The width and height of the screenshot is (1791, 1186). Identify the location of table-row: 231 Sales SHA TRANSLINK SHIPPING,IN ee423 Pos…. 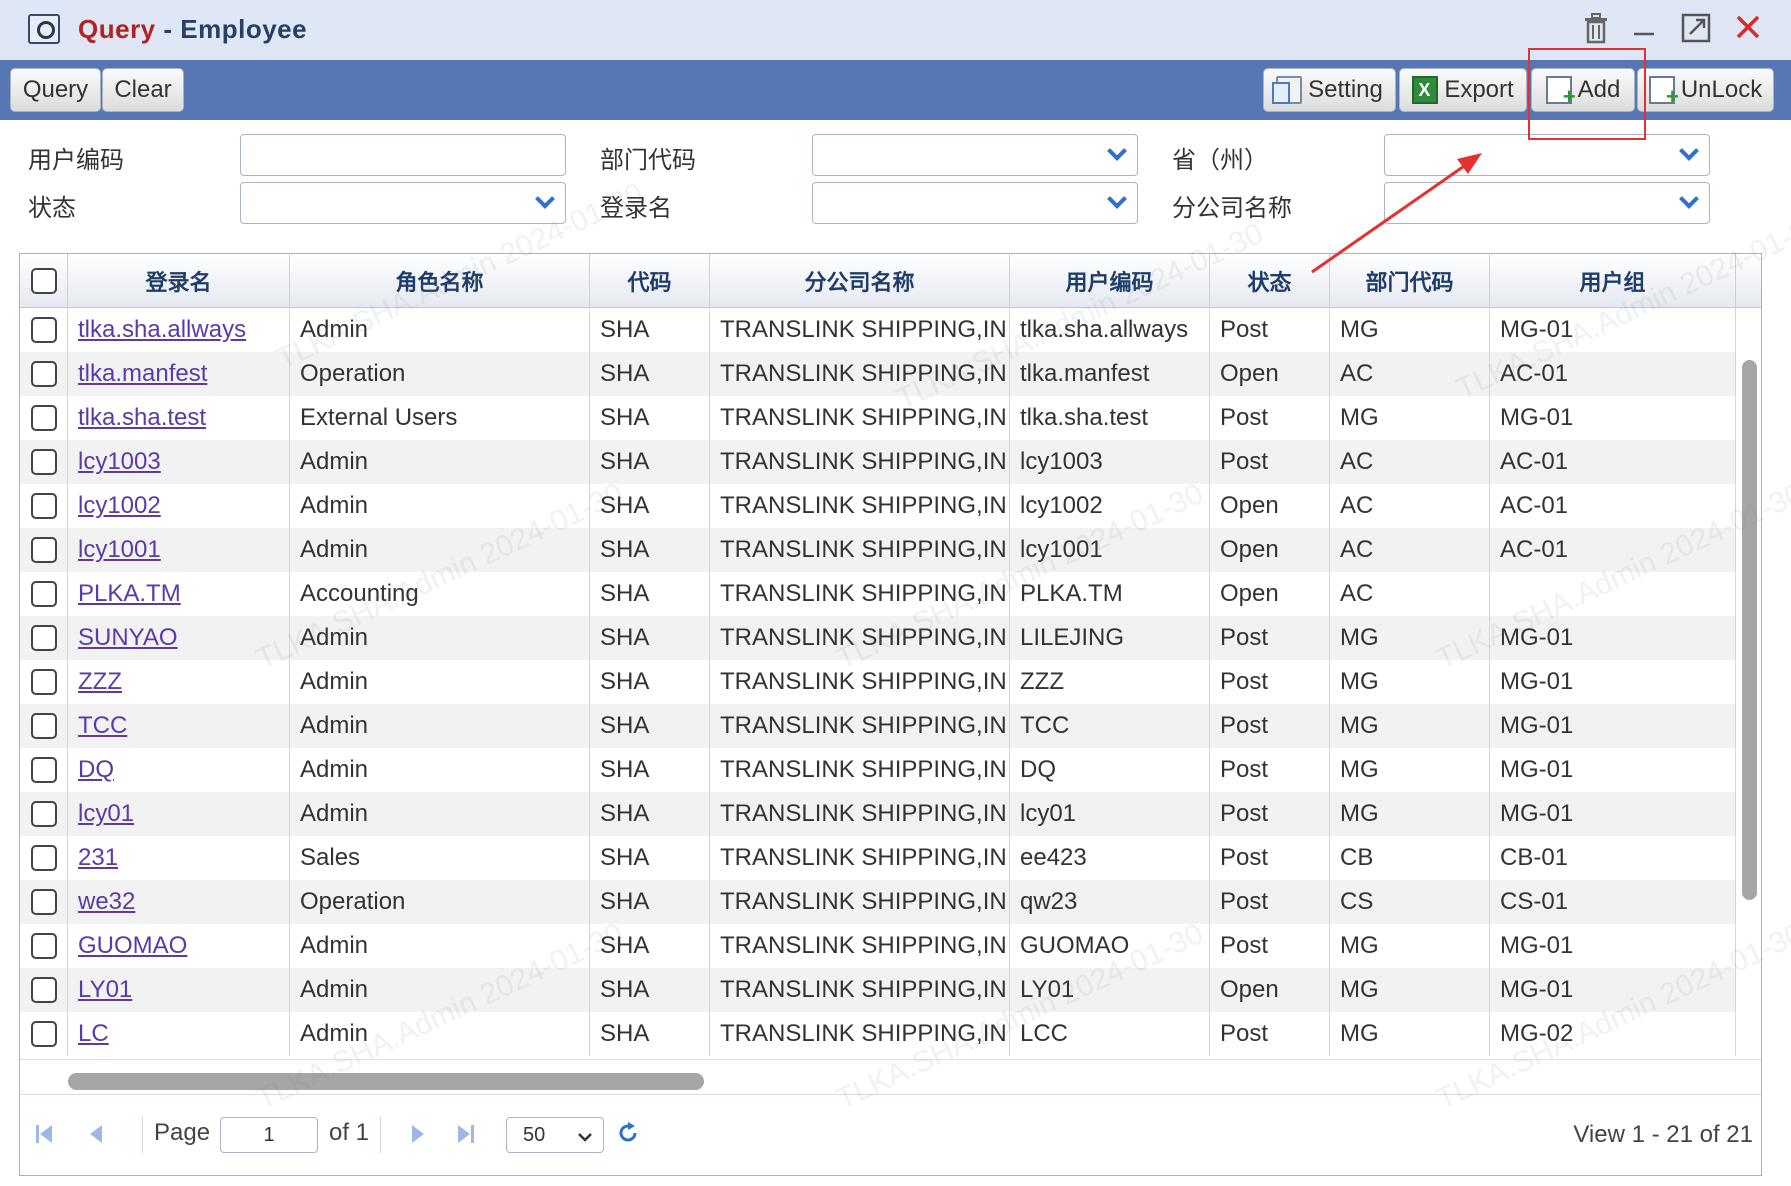
(878, 858).